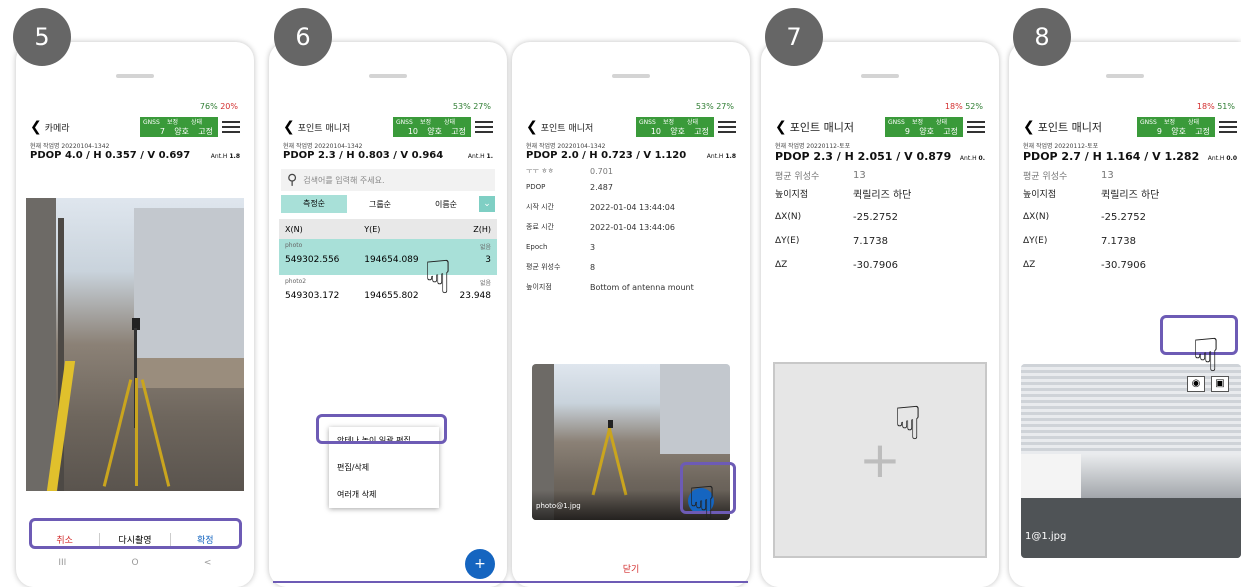 Image resolution: width=1241 pixels, height=587 pixels. Describe the element at coordinates (381, 429) in the screenshot. I see `highlight-edit-delete` at that location.